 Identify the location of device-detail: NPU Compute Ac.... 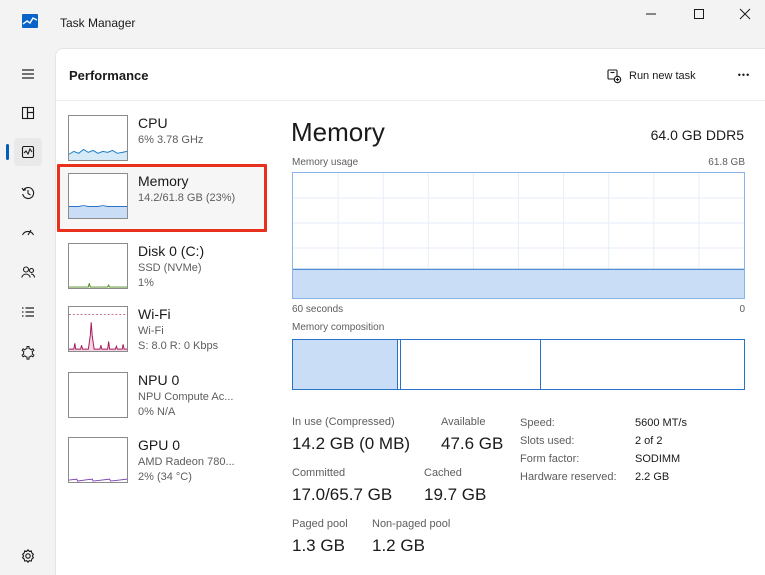
(186, 397).